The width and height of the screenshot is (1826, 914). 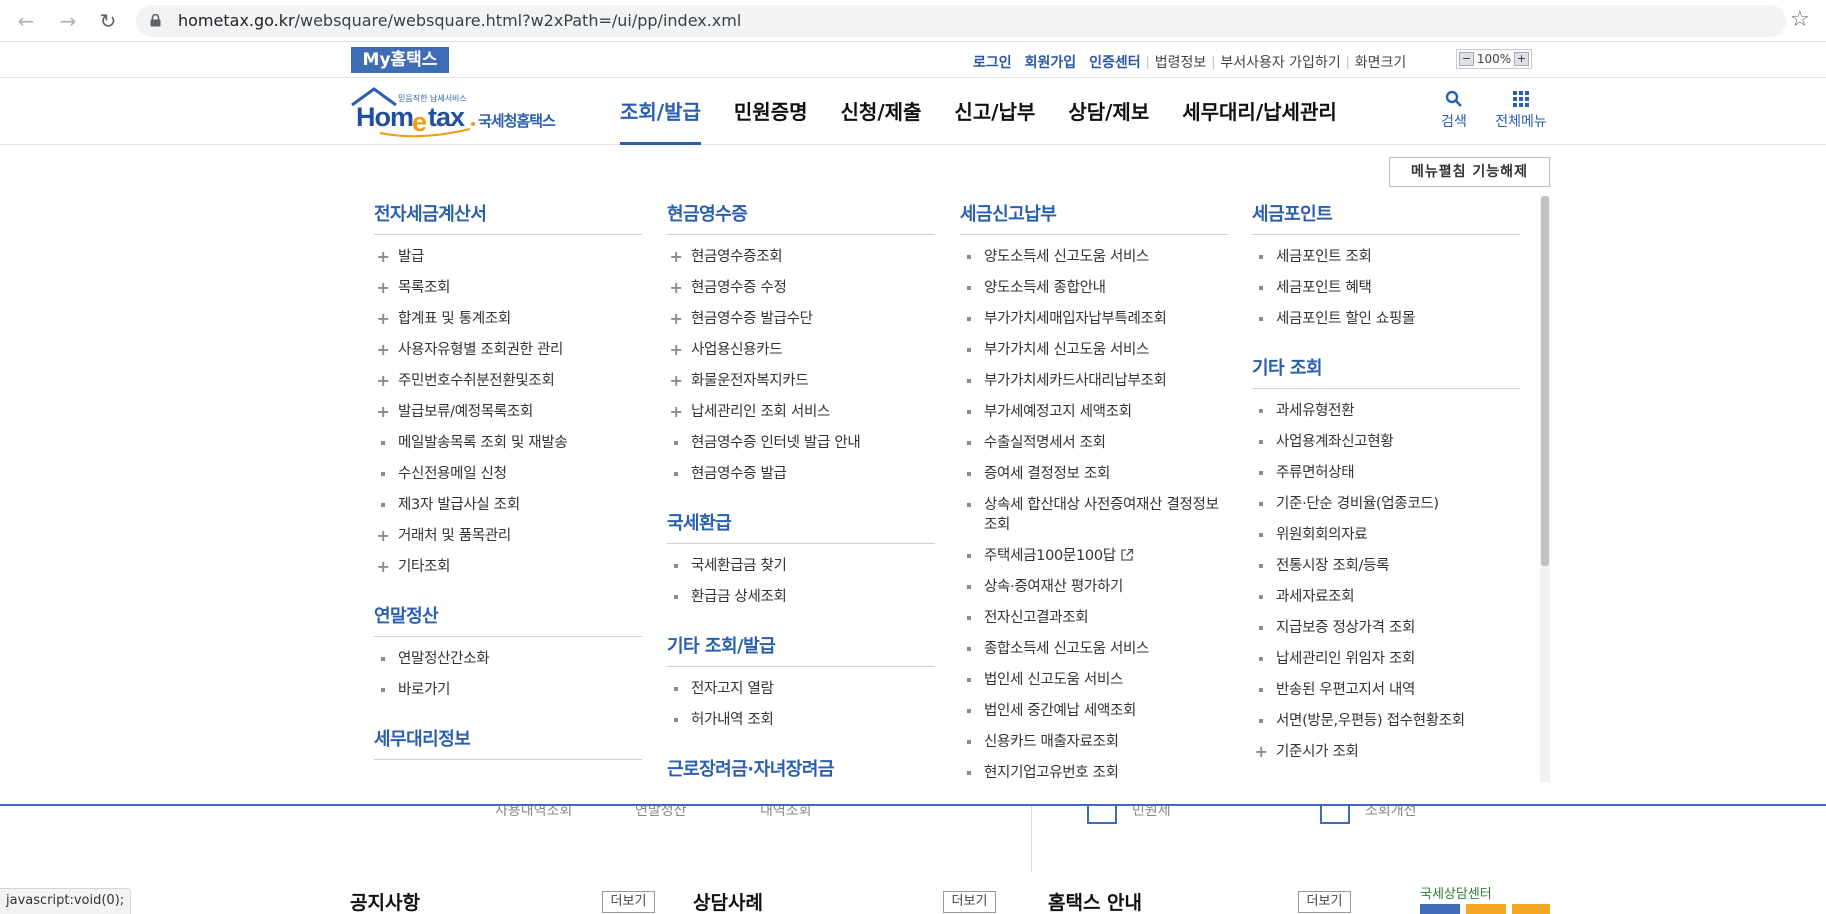 What do you see at coordinates (462, 112) in the screenshot?
I see `hometax-logo: 믿음직한 납세서비스 Hom e tax 국세청홈택스` at bounding box center [462, 112].